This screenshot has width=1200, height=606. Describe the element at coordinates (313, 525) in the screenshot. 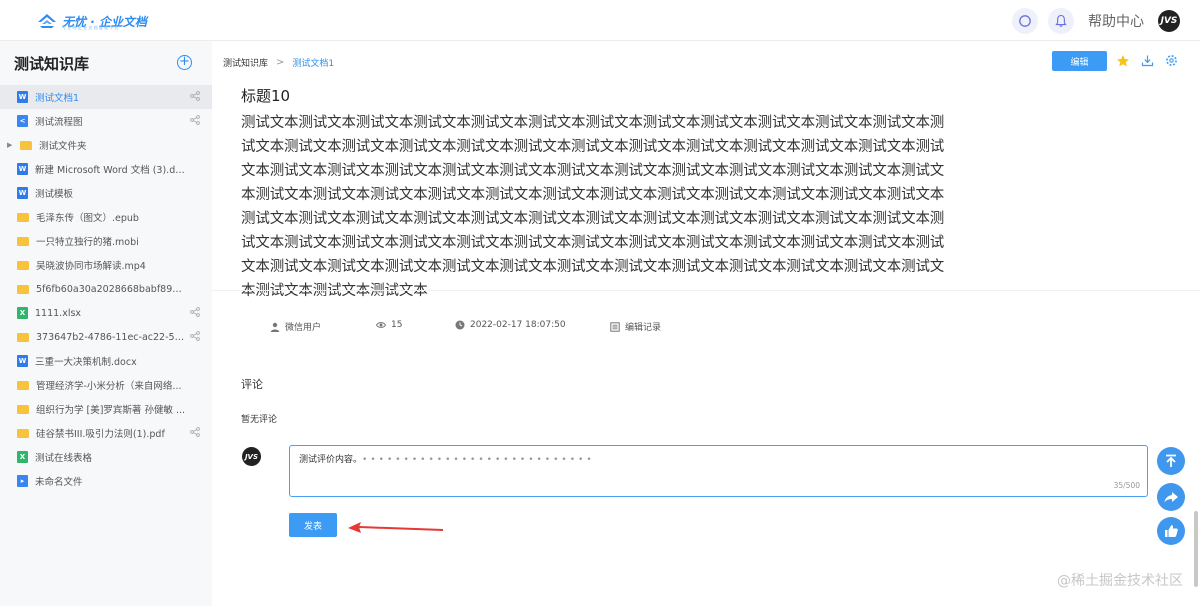

I see `submit-comment-button: 发表` at that location.